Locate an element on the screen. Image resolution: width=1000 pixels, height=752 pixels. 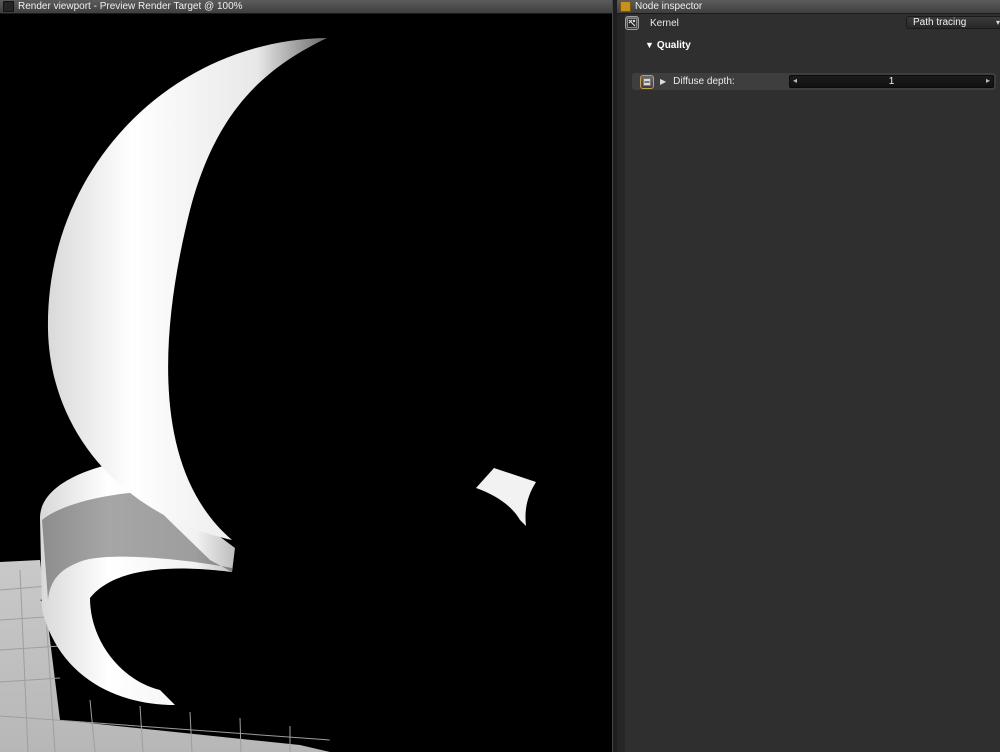
node-graph-icon is located at coordinates (632, 23).